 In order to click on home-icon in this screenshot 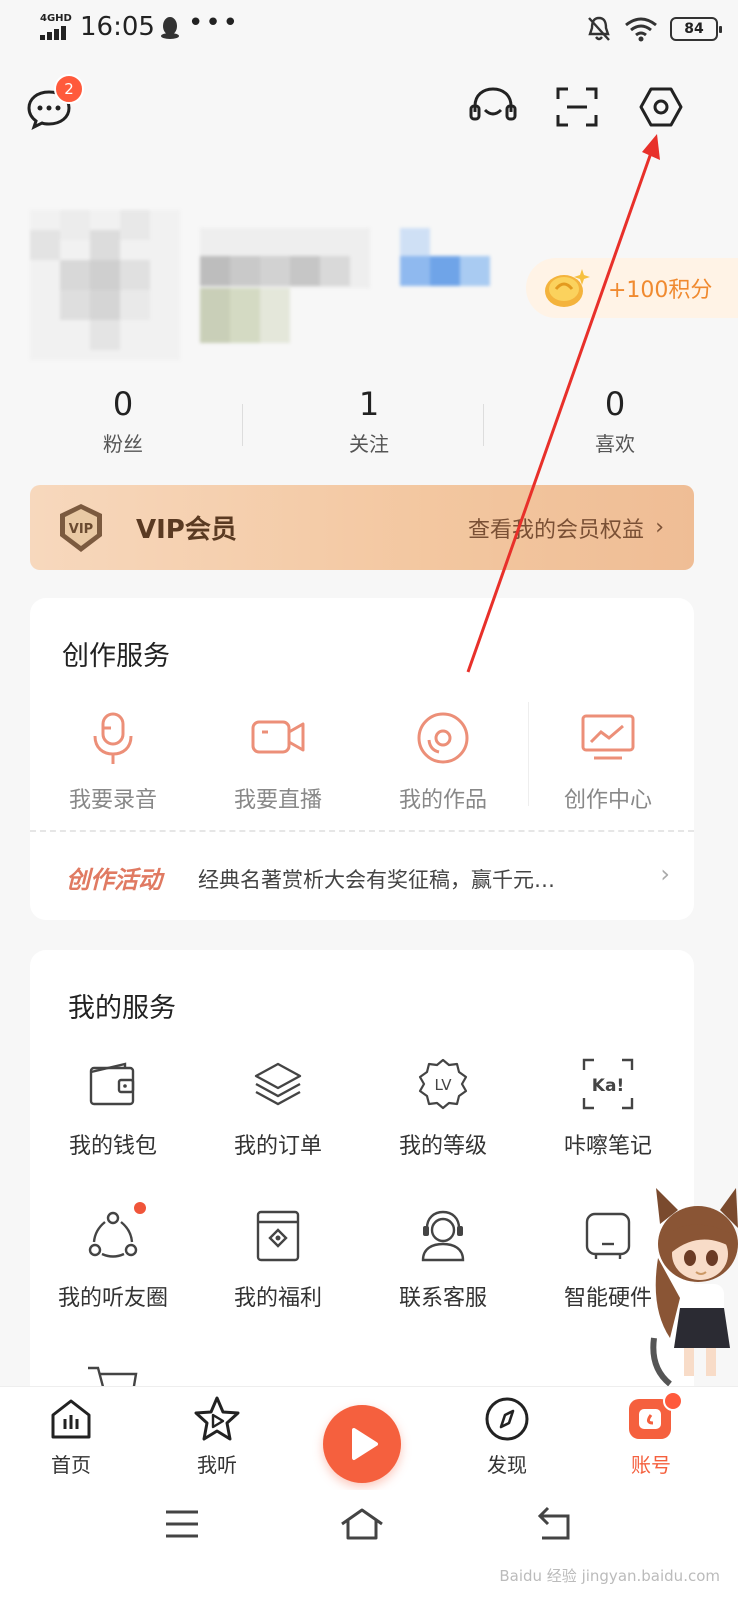, I will do `click(71, 1419)`.